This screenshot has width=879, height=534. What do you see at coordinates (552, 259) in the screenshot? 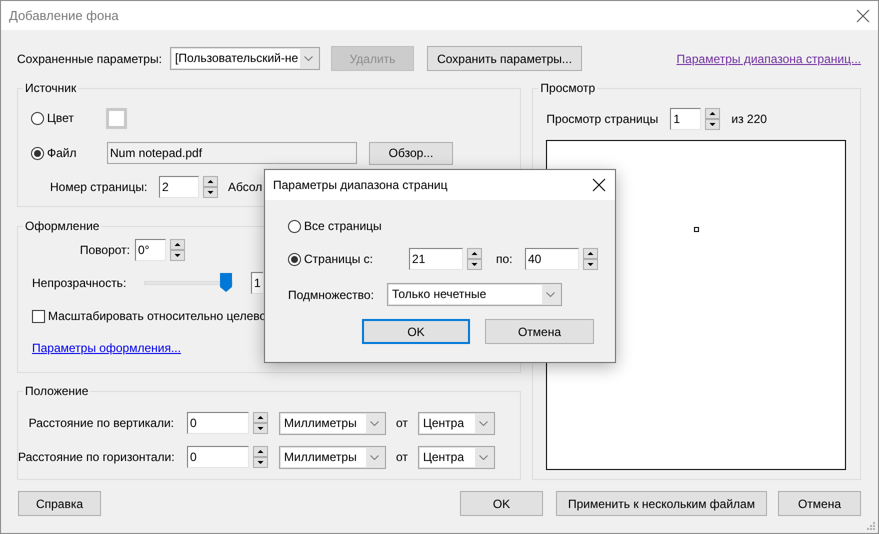
I see `to-page-field: 40` at bounding box center [552, 259].